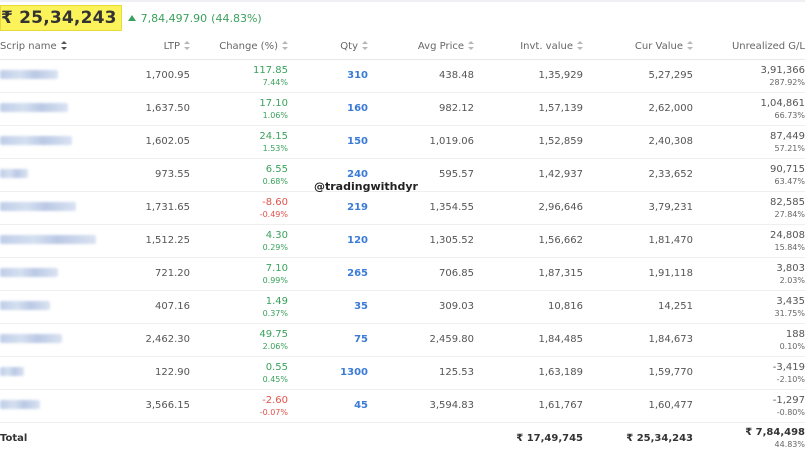 This screenshot has height=452, width=805. I want to click on qty-value: 1300, so click(333, 373).